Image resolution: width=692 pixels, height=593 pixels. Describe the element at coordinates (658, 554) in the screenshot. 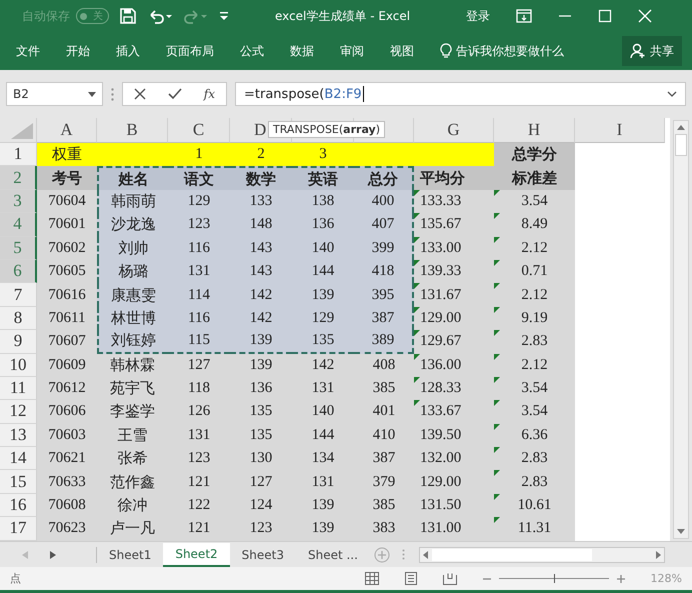

I see `scroll-right-icon` at that location.